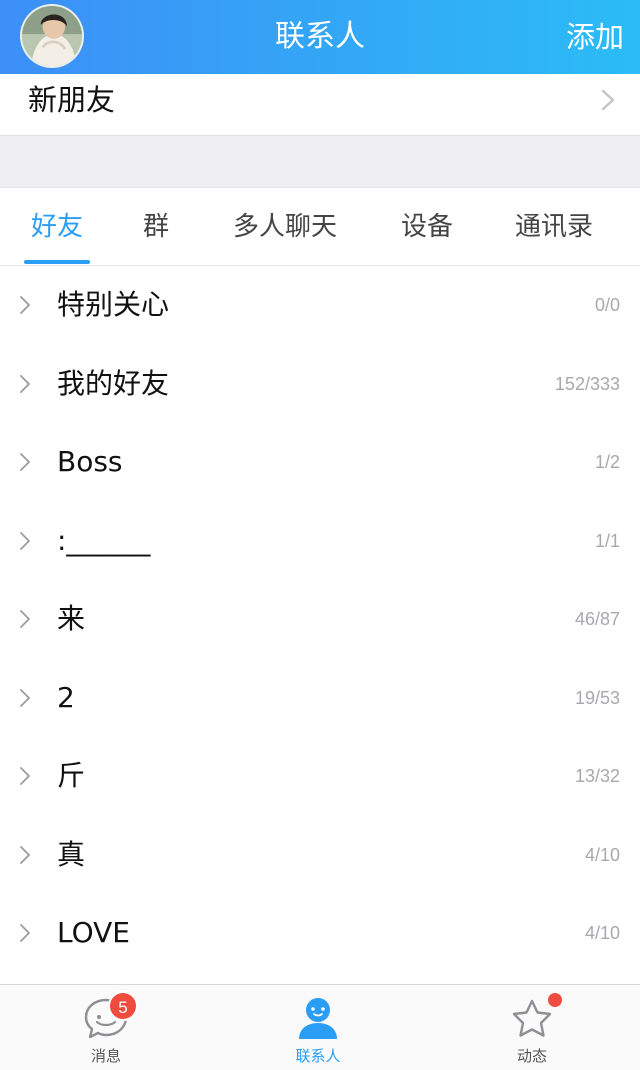  I want to click on list-item: :______ 1/1, so click(320, 541).